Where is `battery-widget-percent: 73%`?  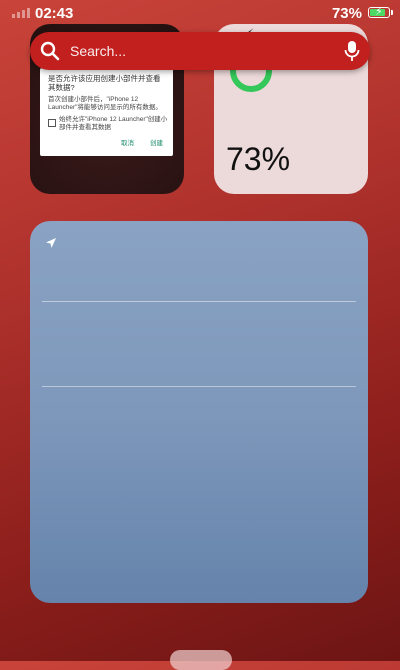
battery-widget-percent: 73% is located at coordinates (258, 159).